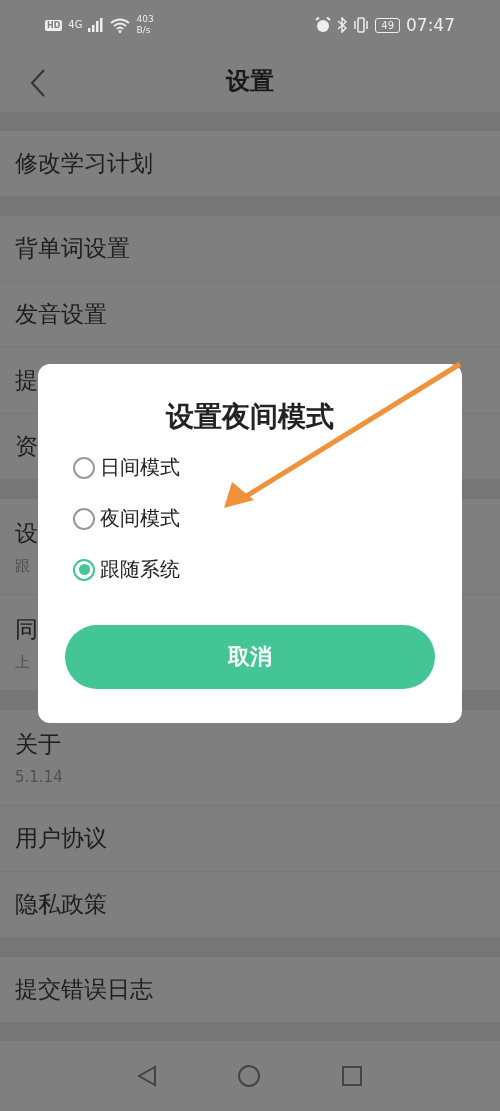 The height and width of the screenshot is (1111, 500). What do you see at coordinates (61, 904) in the screenshot?
I see `settings-item: 隐私政策` at bounding box center [61, 904].